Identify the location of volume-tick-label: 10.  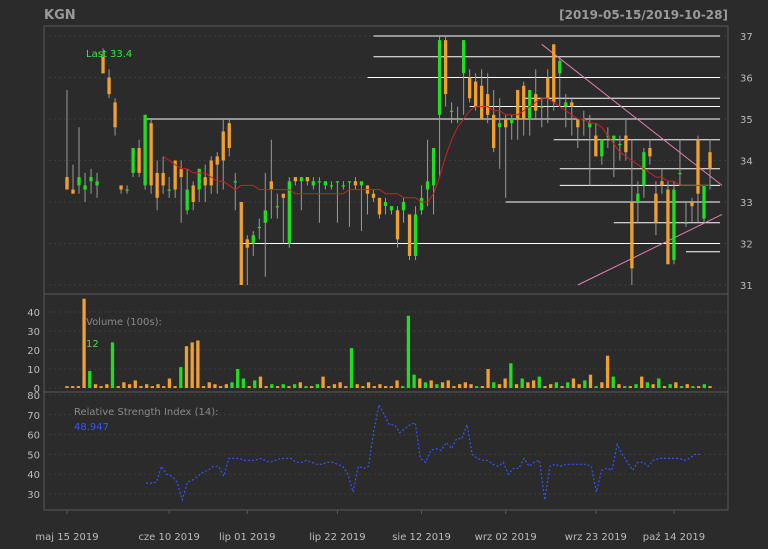
(33, 370).